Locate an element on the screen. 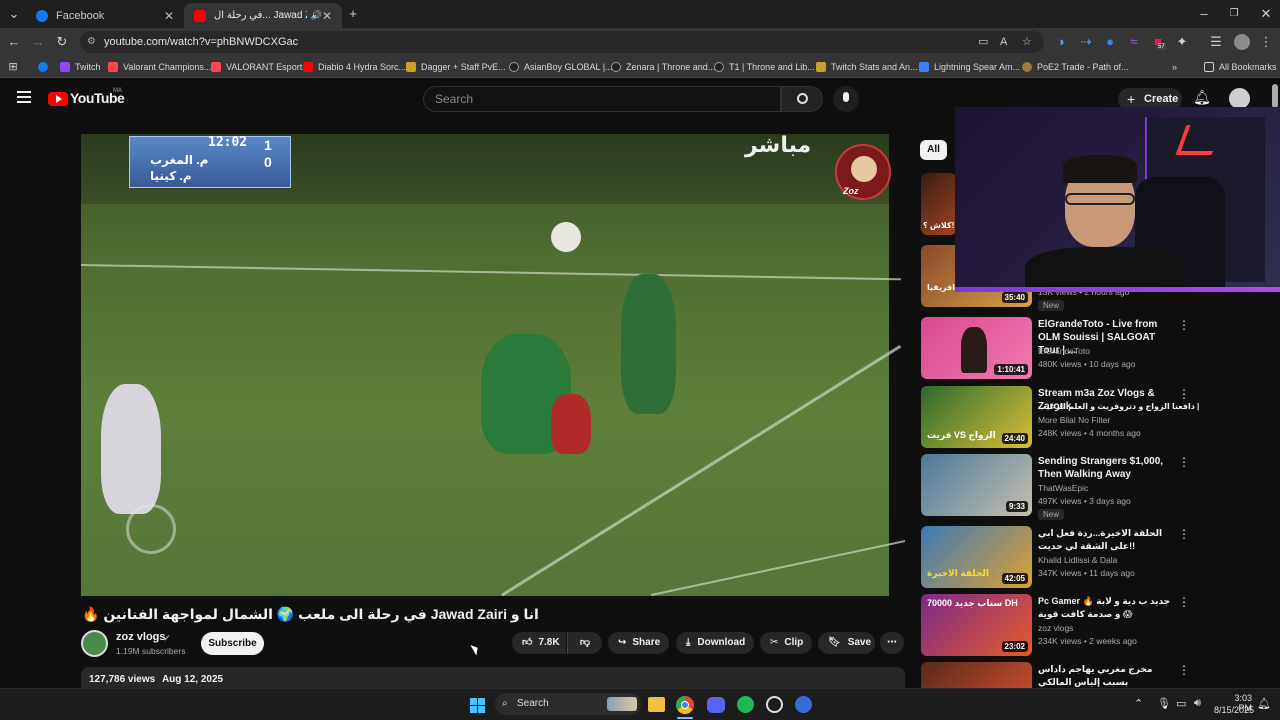  download-button: ⤓ Download is located at coordinates (715, 643).